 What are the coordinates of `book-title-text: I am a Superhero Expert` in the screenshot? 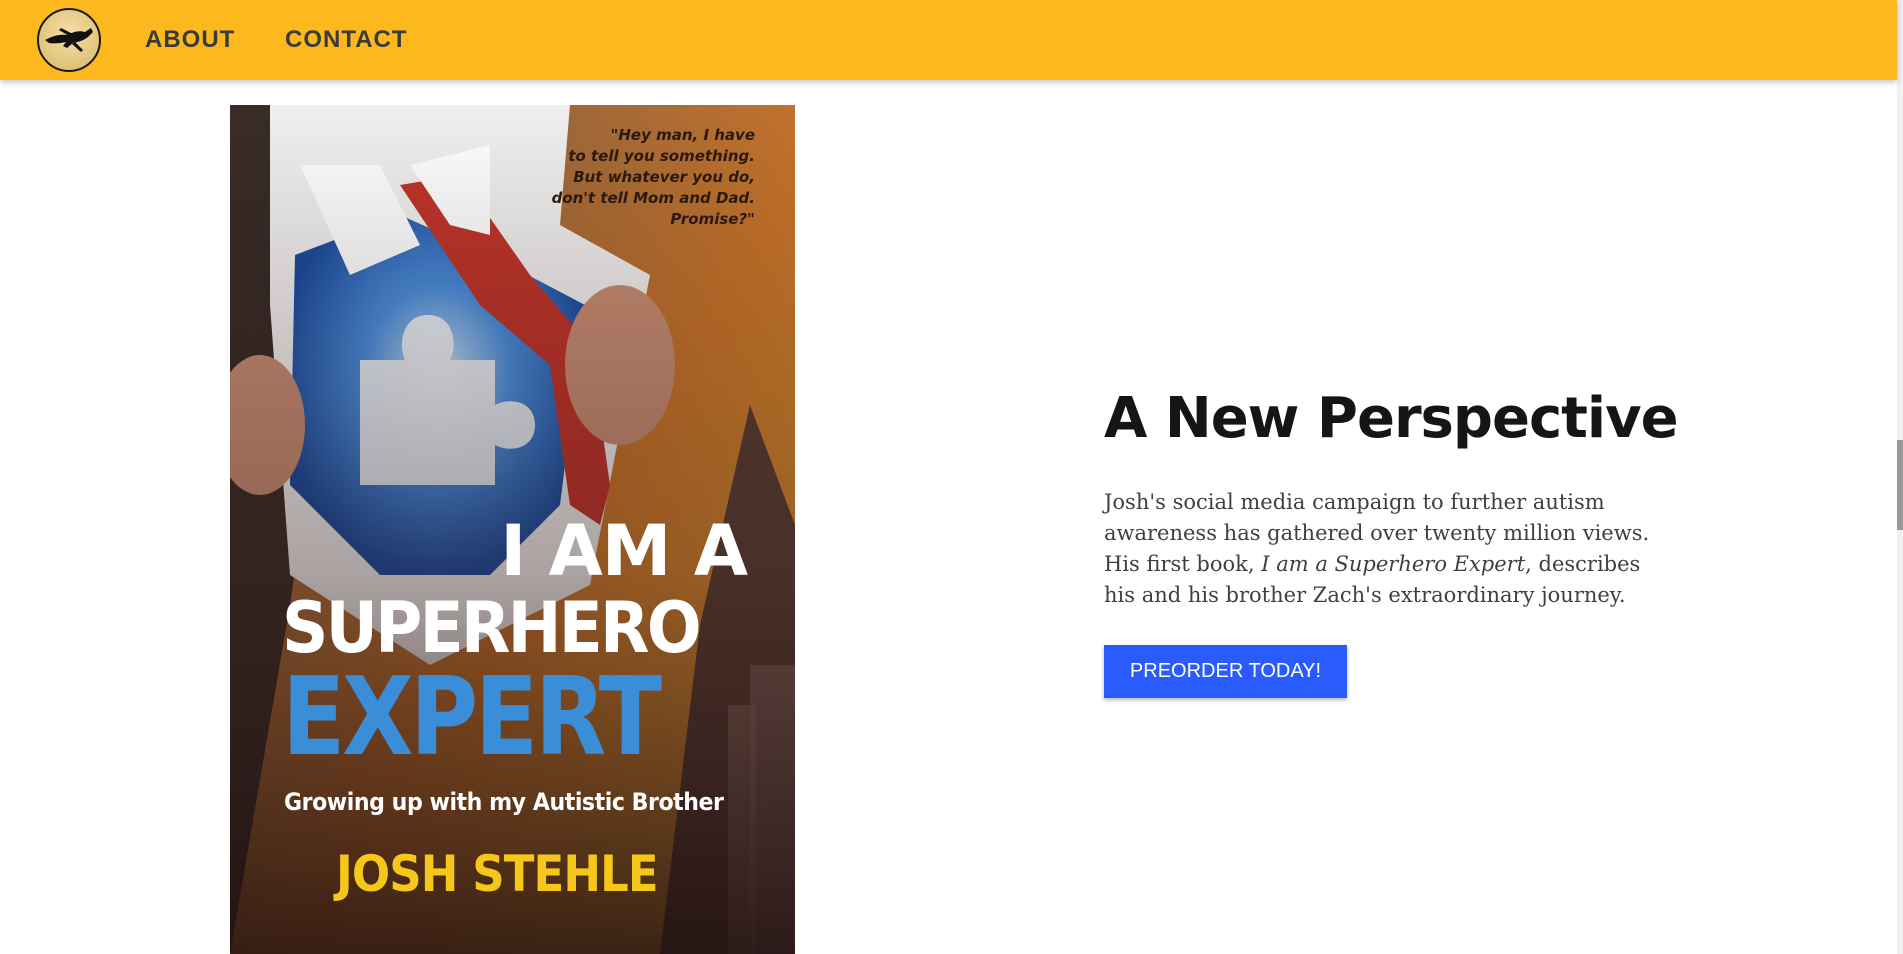 It's located at (1393, 564).